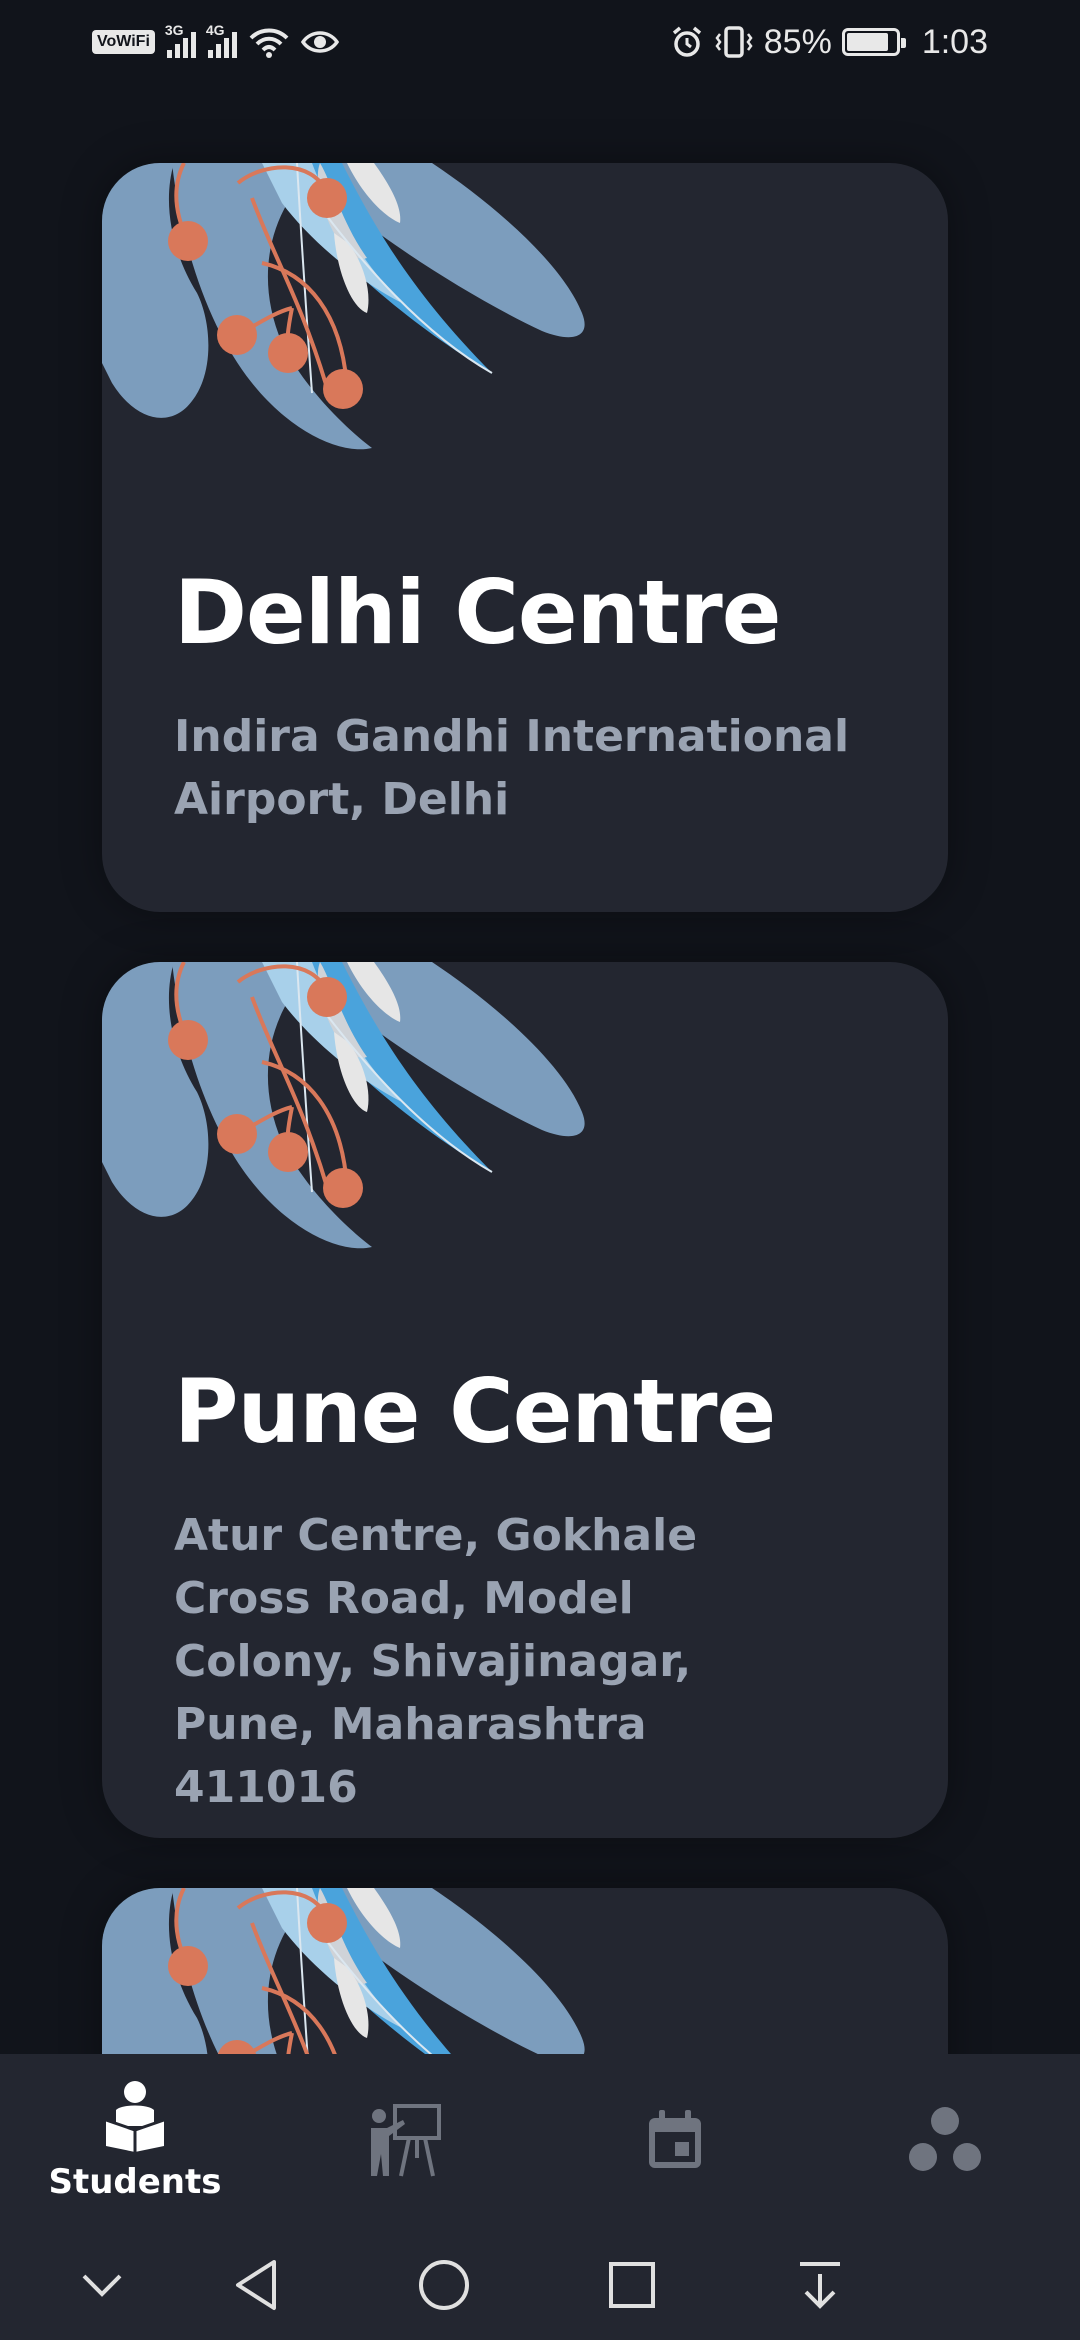  What do you see at coordinates (174, 30) in the screenshot?
I see `sim1-network-tag: 3G` at bounding box center [174, 30].